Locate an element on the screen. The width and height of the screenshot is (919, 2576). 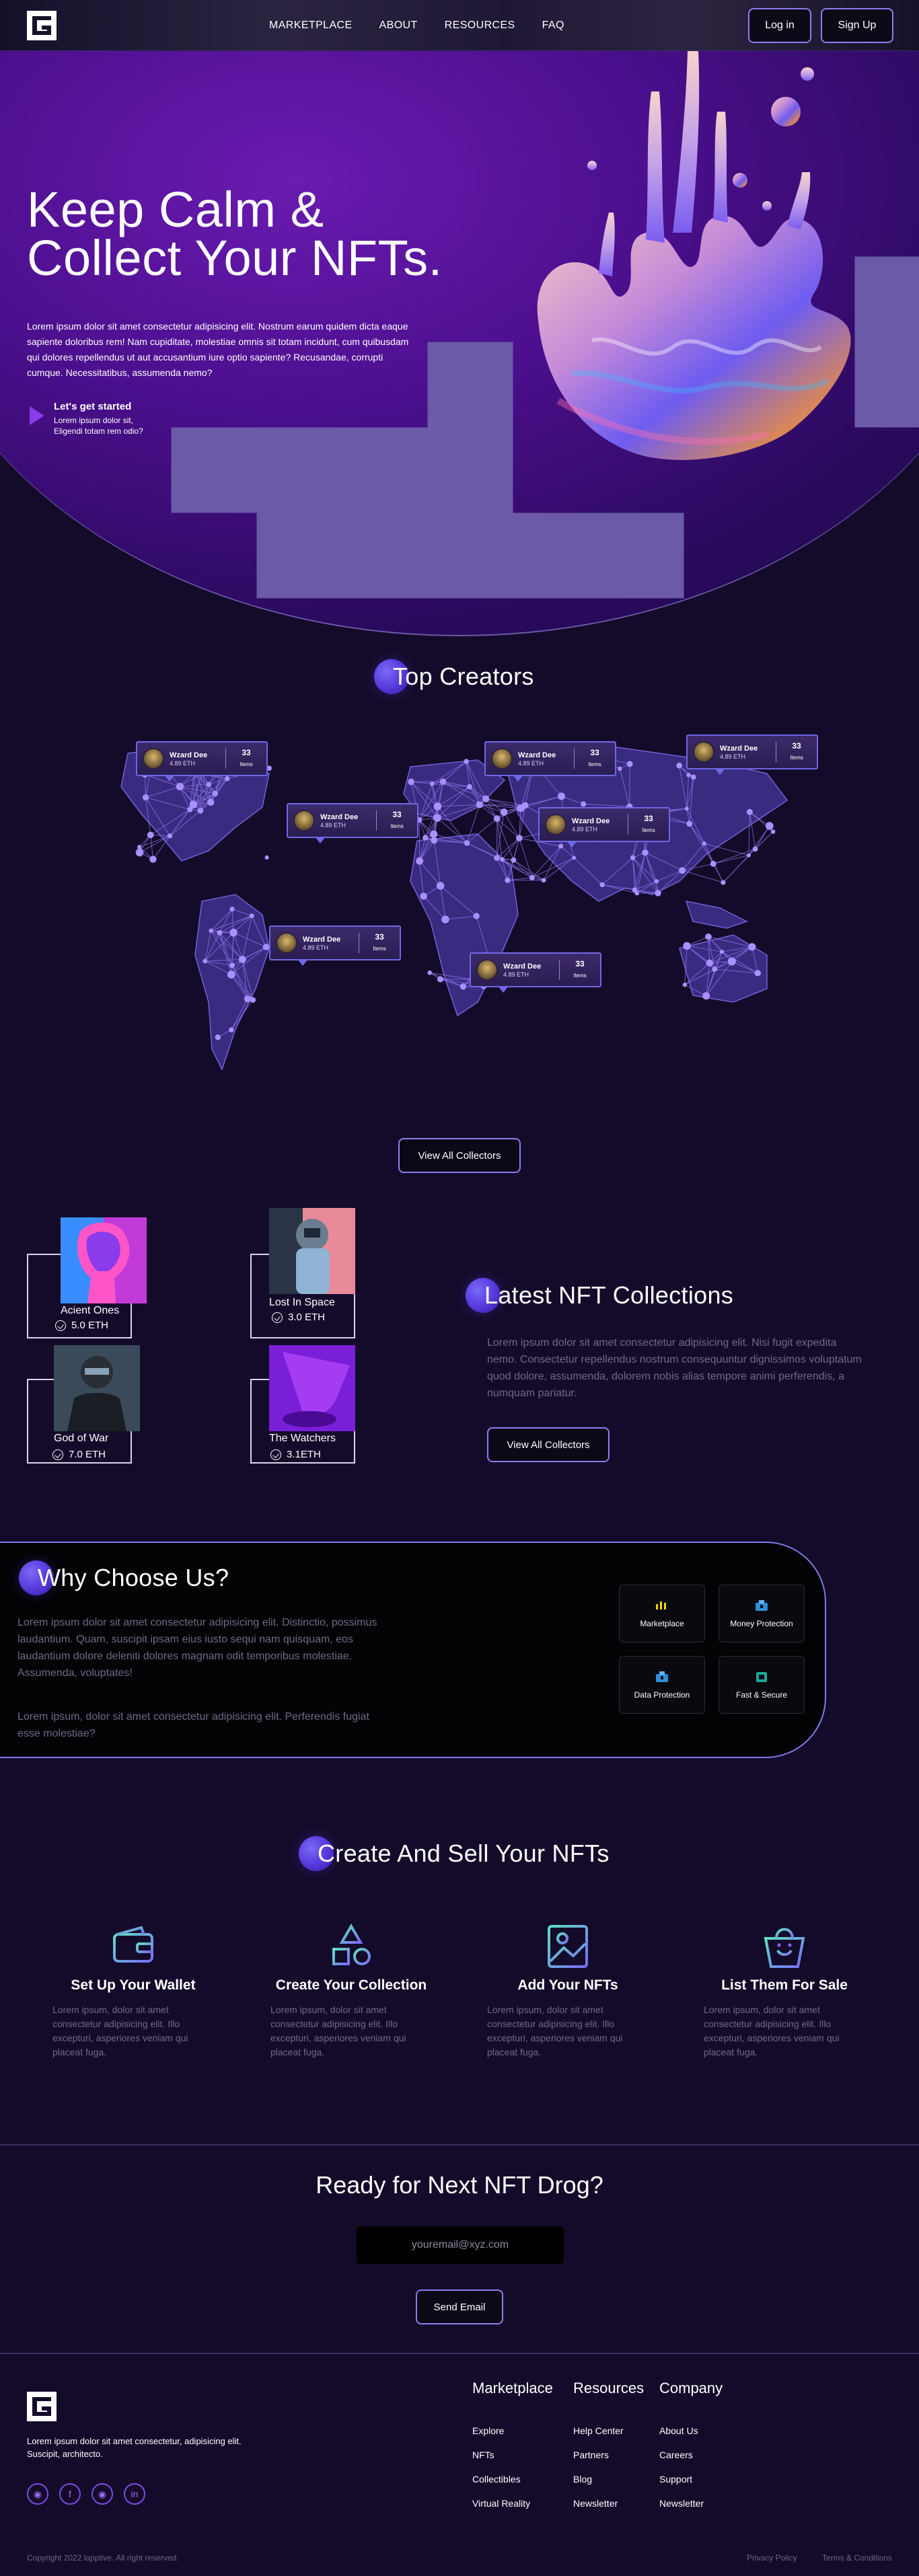
feature-marketplace: Marketplace is located at coordinates (662, 1613).